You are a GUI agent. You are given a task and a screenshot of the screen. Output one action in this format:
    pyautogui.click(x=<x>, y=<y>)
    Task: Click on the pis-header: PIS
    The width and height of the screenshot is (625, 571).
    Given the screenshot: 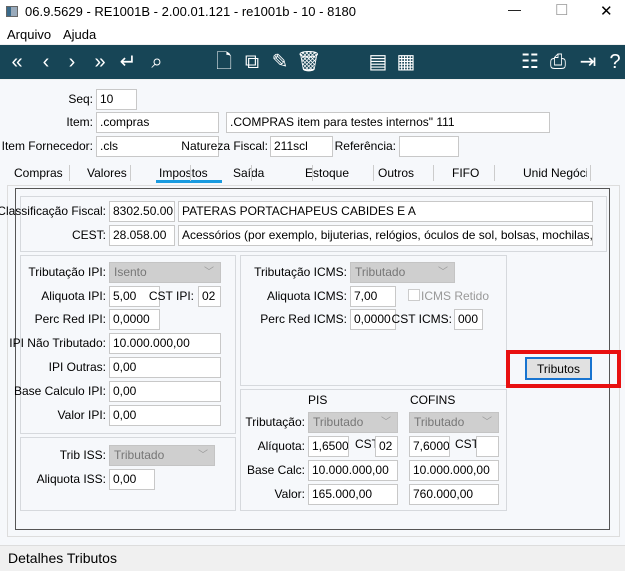 What is the action you would take?
    pyautogui.click(x=318, y=400)
    